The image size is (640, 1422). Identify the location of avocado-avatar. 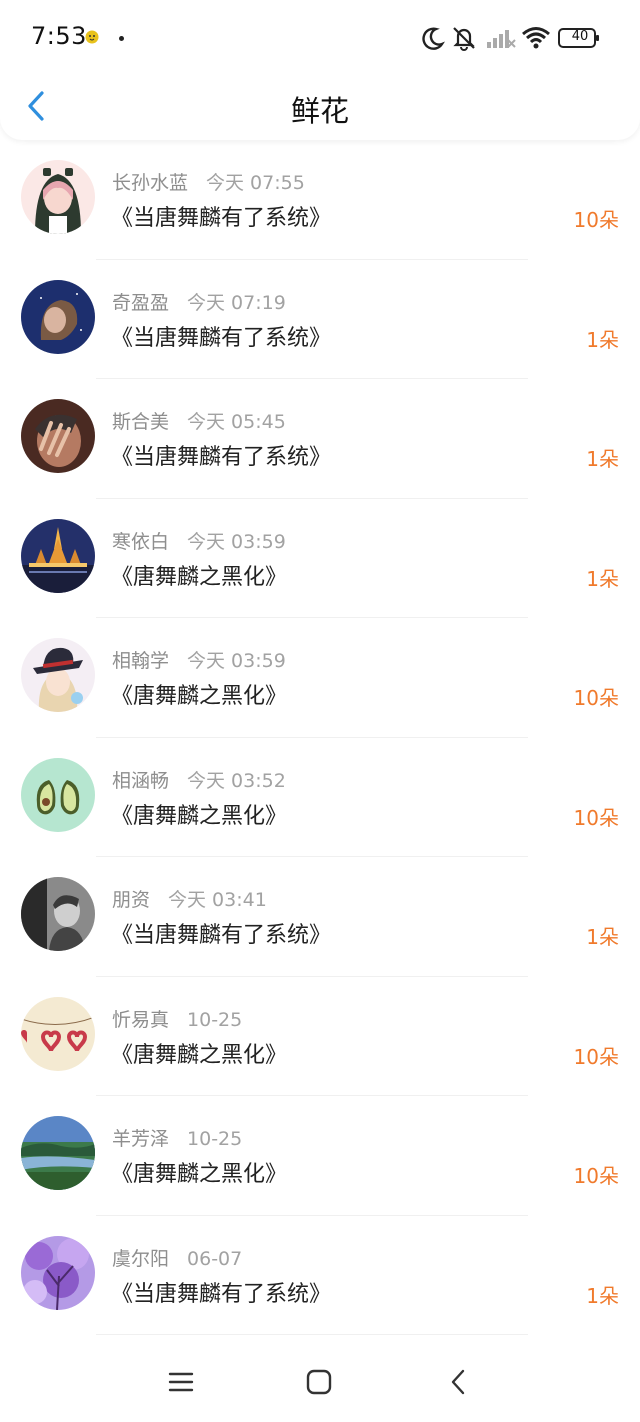
(58, 794).